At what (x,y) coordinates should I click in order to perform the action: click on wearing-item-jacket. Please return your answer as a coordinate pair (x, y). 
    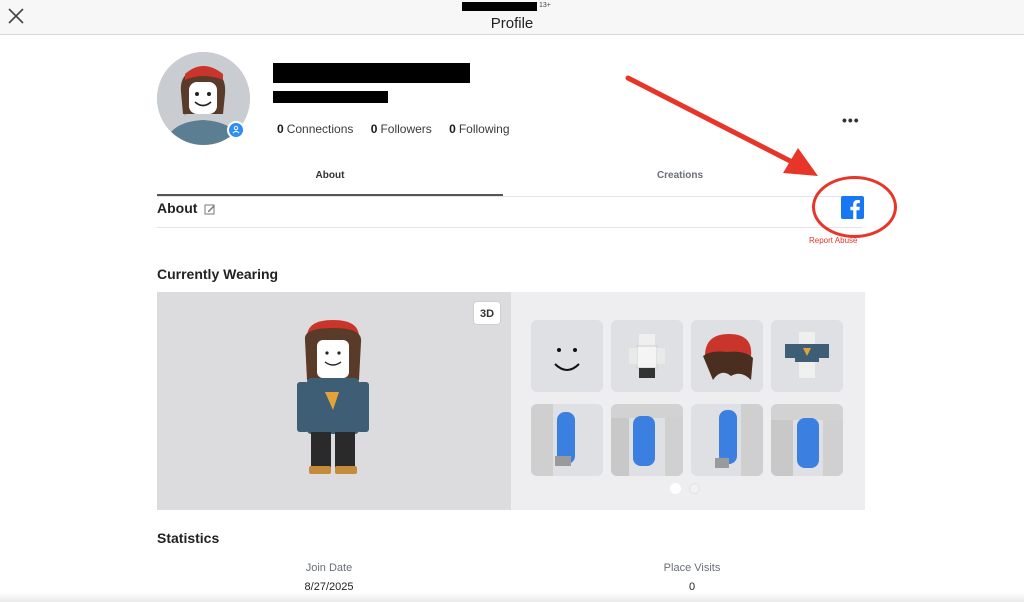
    Looking at the image, I should click on (807, 356).